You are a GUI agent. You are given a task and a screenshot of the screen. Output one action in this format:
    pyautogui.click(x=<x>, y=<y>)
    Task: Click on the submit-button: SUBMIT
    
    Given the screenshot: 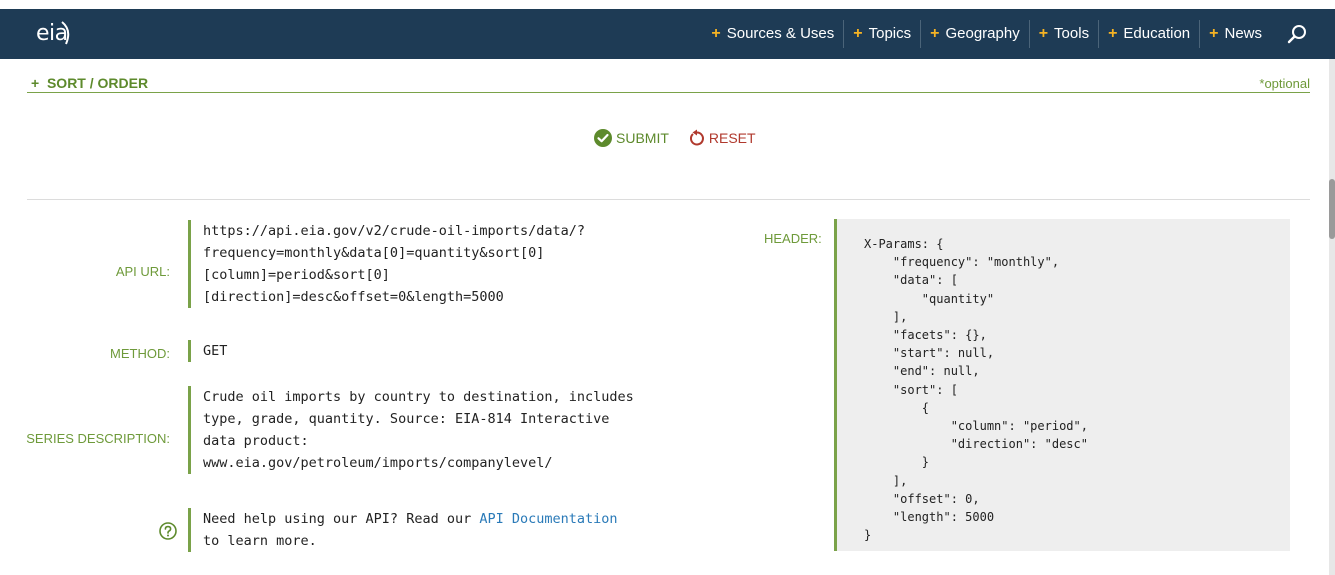 What is the action you would take?
    pyautogui.click(x=631, y=138)
    